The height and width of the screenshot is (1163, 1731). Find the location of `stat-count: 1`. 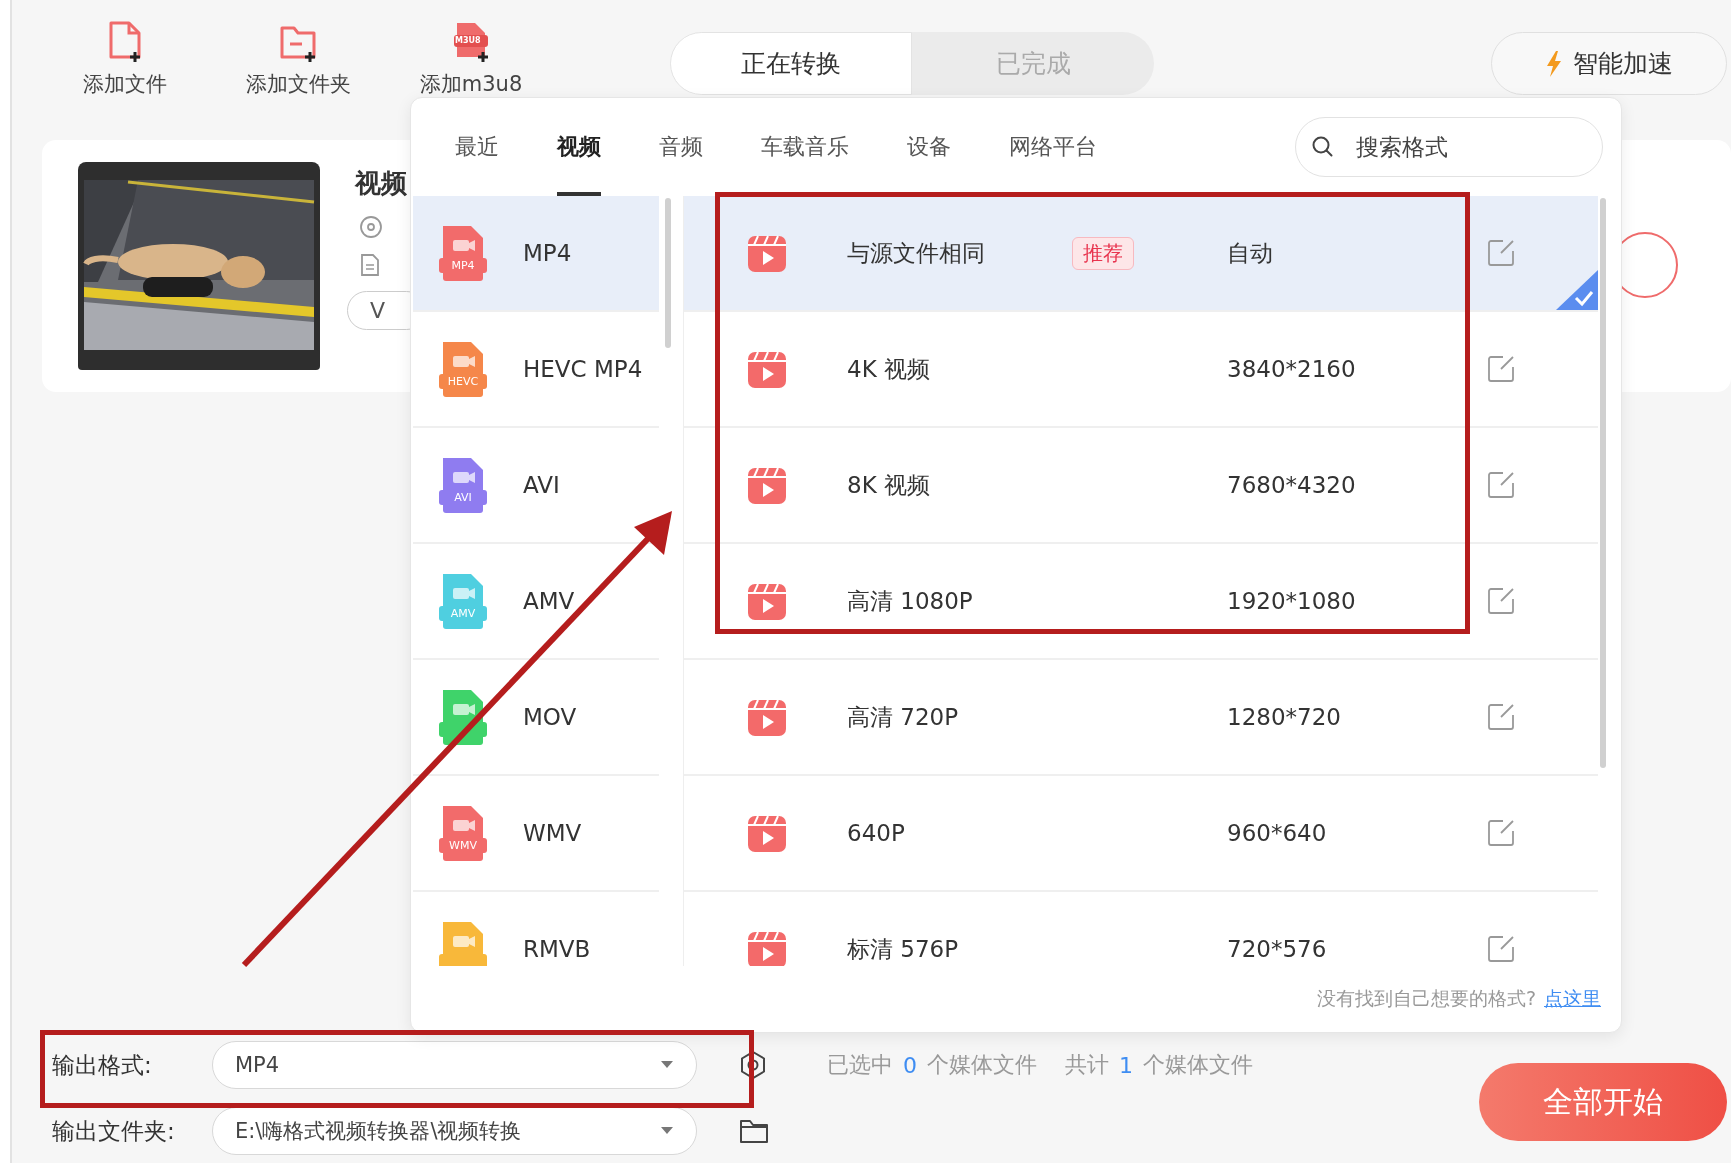

stat-count: 1 is located at coordinates (1126, 1065).